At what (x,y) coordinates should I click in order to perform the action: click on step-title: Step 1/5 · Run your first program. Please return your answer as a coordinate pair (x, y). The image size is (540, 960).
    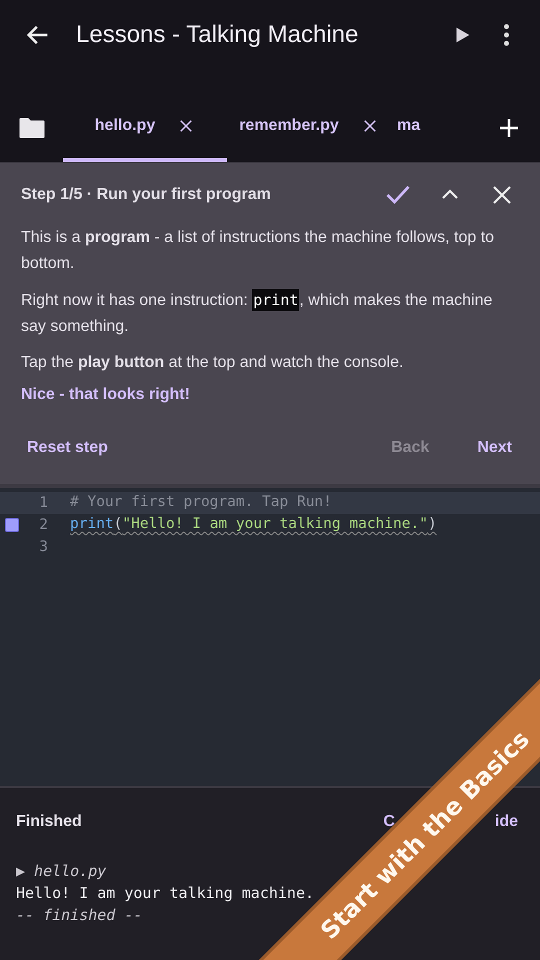
    Looking at the image, I should click on (146, 195).